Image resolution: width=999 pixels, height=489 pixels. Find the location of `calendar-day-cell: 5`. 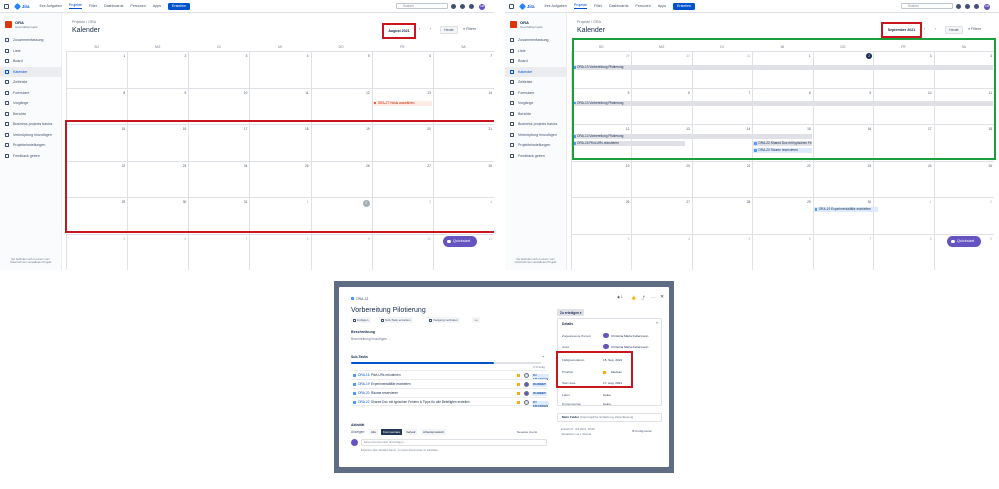

calendar-day-cell: 5 is located at coordinates (722, 251).